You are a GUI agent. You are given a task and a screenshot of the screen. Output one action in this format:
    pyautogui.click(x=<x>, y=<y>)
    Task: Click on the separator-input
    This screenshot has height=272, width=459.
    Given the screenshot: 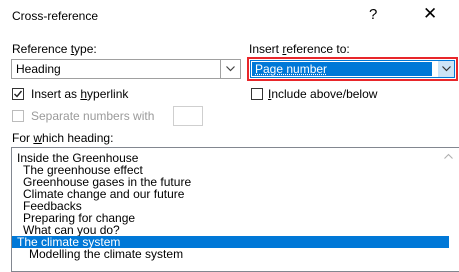 What is the action you would take?
    pyautogui.click(x=188, y=116)
    